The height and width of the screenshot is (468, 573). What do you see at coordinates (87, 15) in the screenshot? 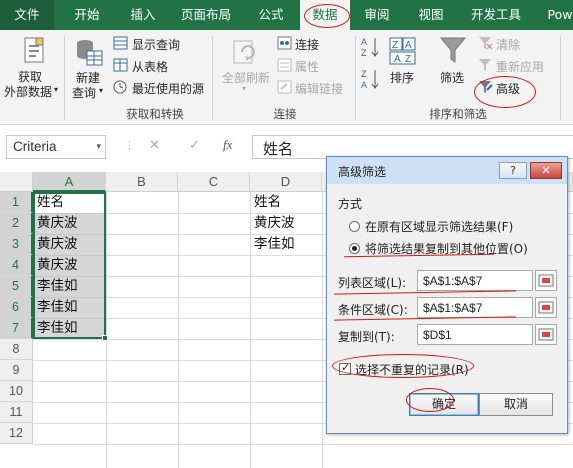
I see `tab-home: 开始` at bounding box center [87, 15].